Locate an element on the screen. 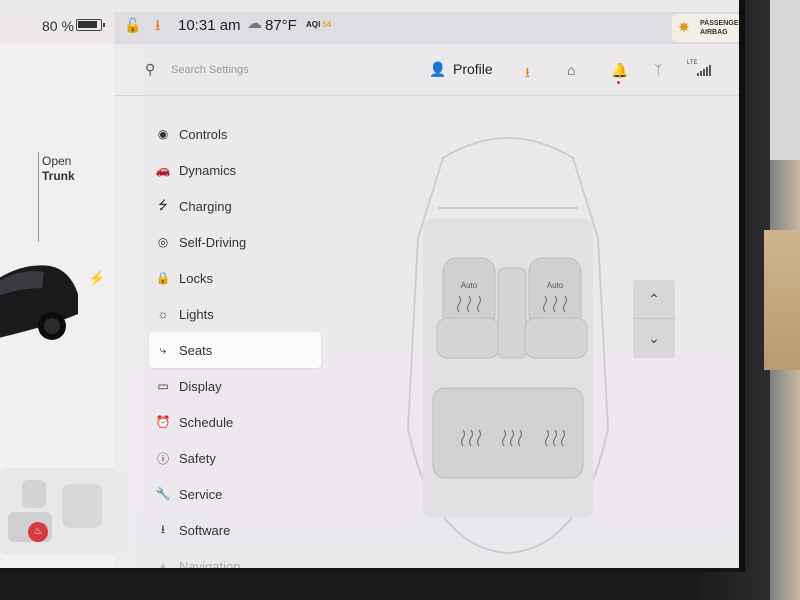  menu-item-lights: ☼ Lights is located at coordinates (235, 314).